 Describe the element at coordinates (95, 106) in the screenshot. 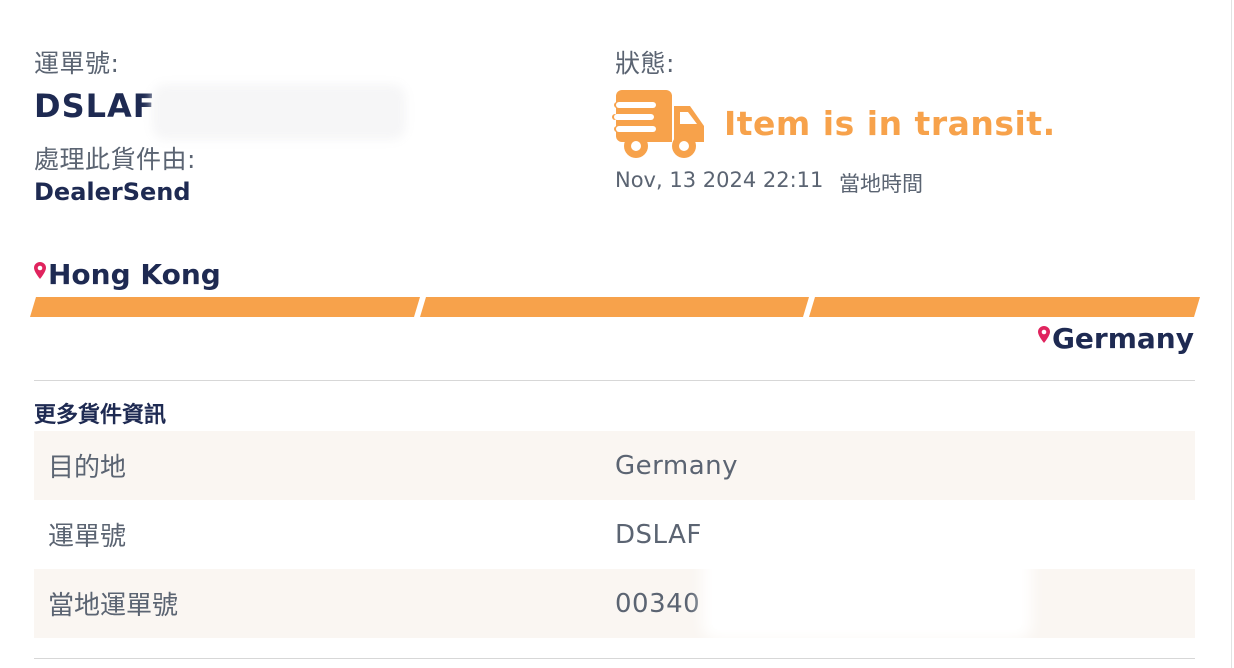

I see `waybill-number: DSLAF` at that location.